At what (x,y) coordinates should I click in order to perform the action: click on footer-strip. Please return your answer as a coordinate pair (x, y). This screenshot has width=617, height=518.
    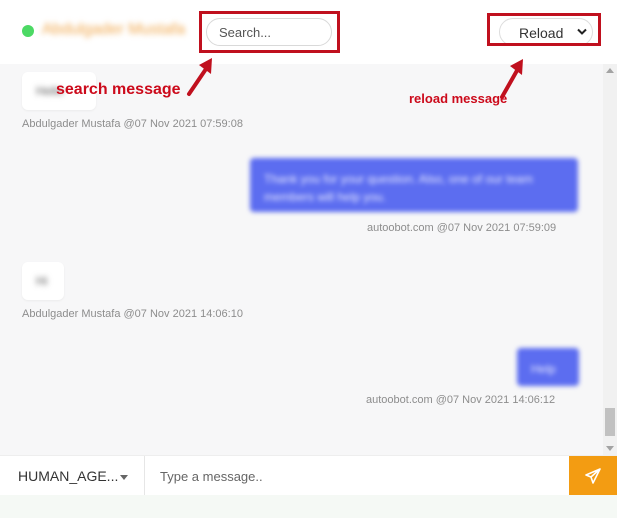
    Looking at the image, I should click on (308, 506).